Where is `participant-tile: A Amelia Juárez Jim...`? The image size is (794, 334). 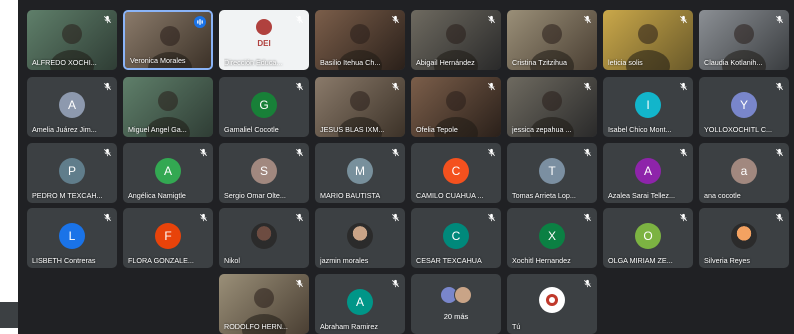
participant-tile: A Amelia Juárez Jim... is located at coordinates (72, 107).